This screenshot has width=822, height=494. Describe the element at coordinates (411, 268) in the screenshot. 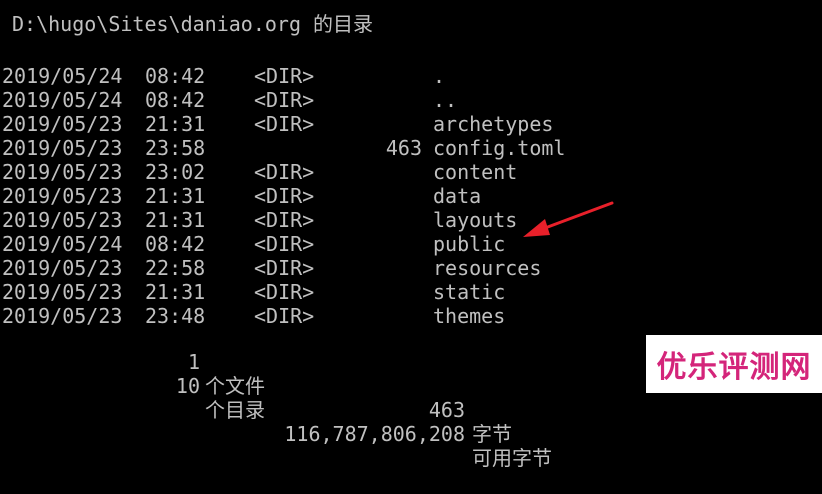

I see `listing-row: 2019/05/23 22:58 <DIR> resources` at that location.